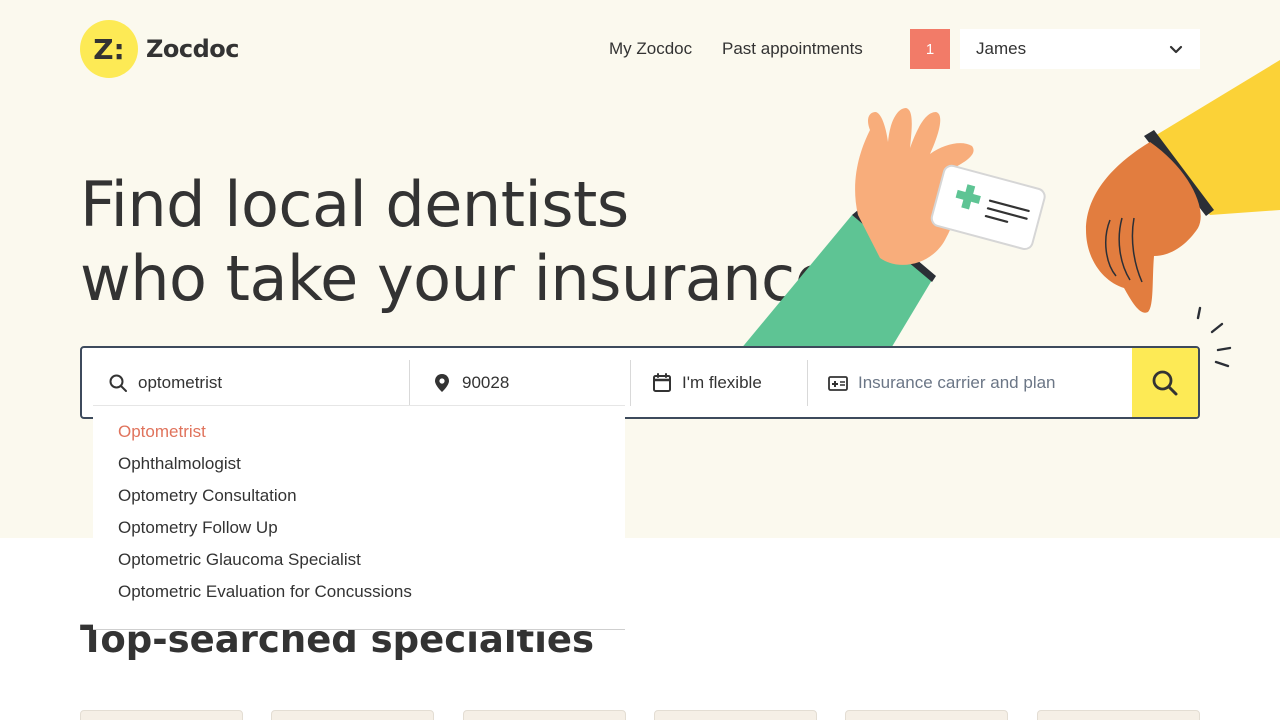  What do you see at coordinates (109, 49) in the screenshot?
I see `logo-mark: Z:` at bounding box center [109, 49].